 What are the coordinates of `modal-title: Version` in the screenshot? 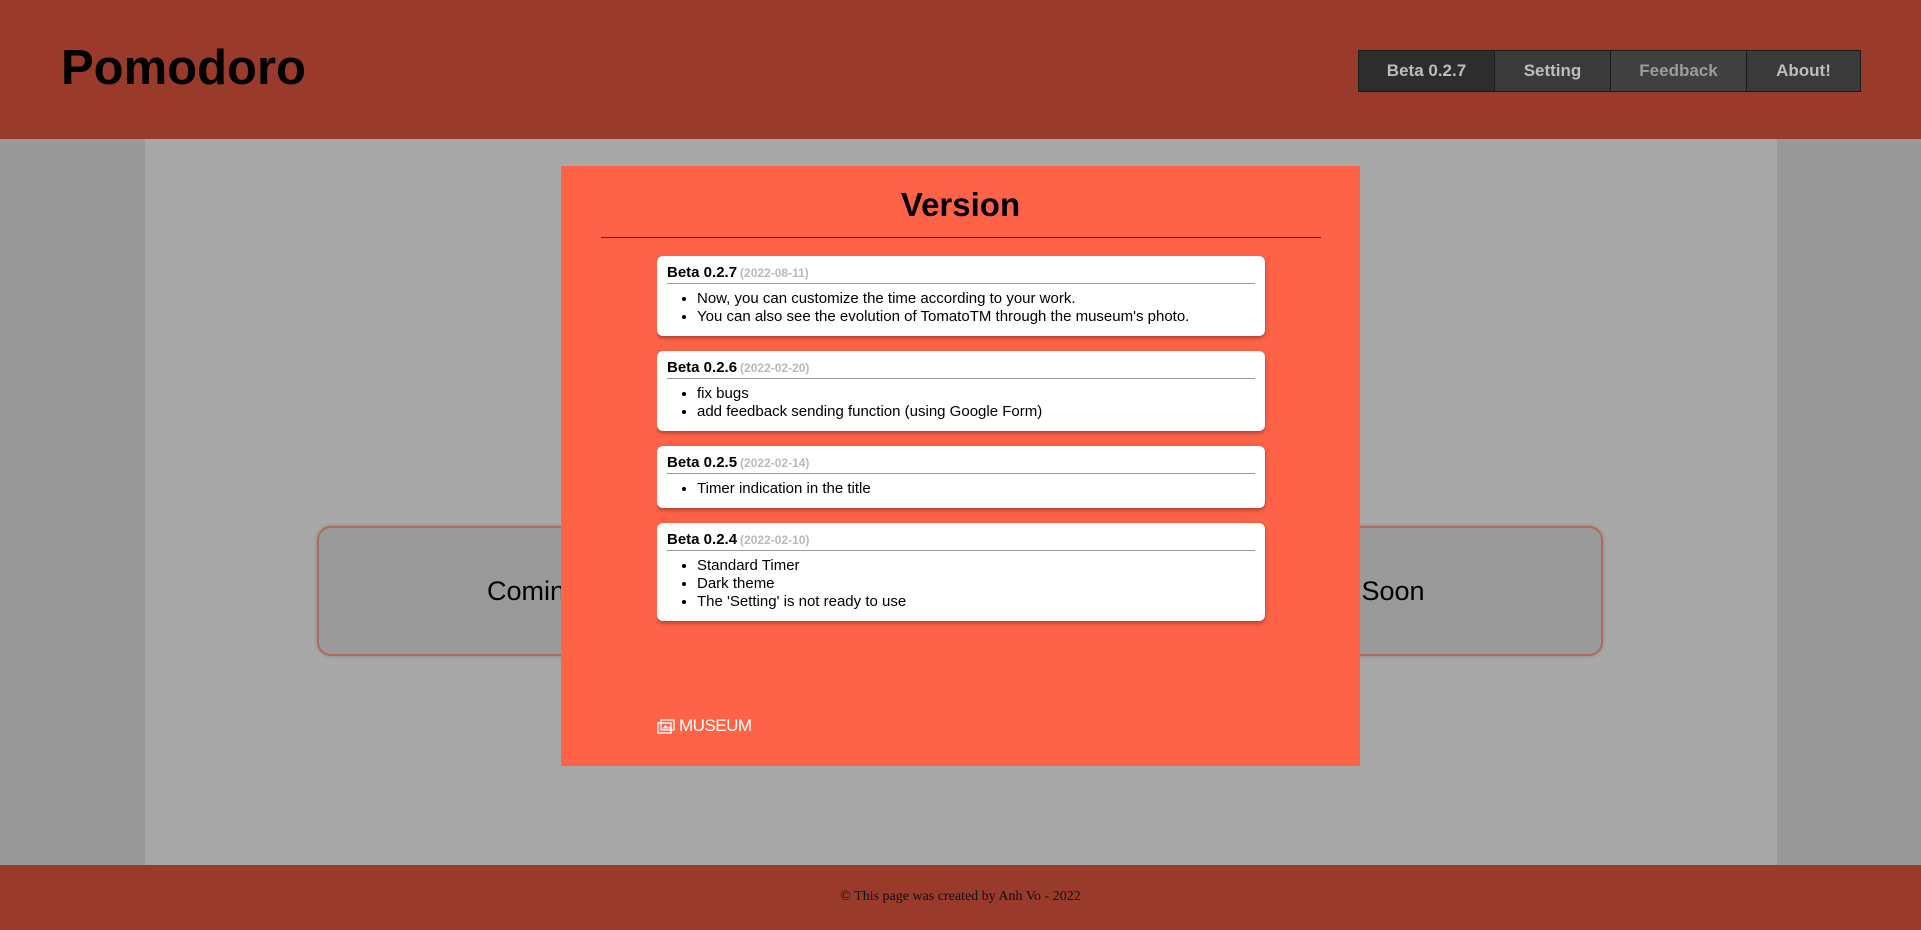 It's located at (960, 204).